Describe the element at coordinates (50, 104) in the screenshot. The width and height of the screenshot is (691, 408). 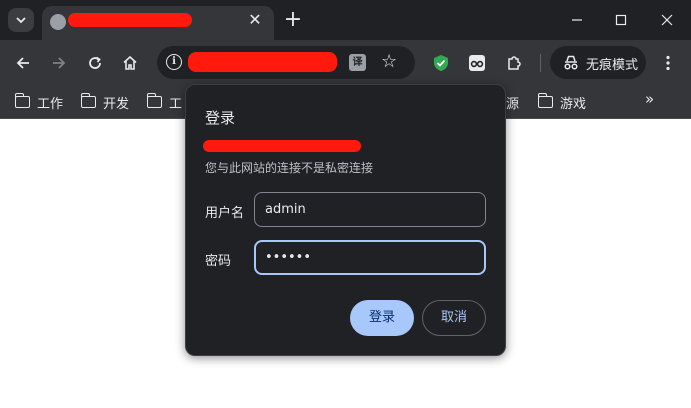
I see `bookmark-label: 工作` at that location.